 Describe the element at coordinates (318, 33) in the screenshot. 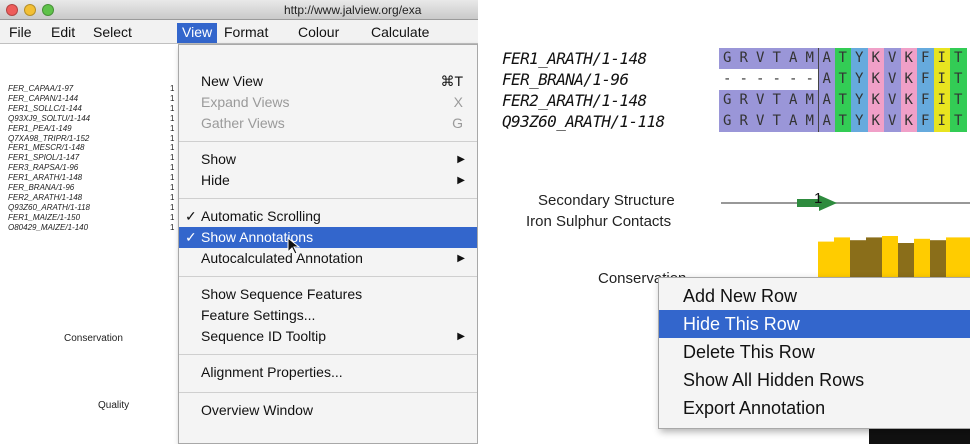

I see `menu-colour: Colour` at that location.